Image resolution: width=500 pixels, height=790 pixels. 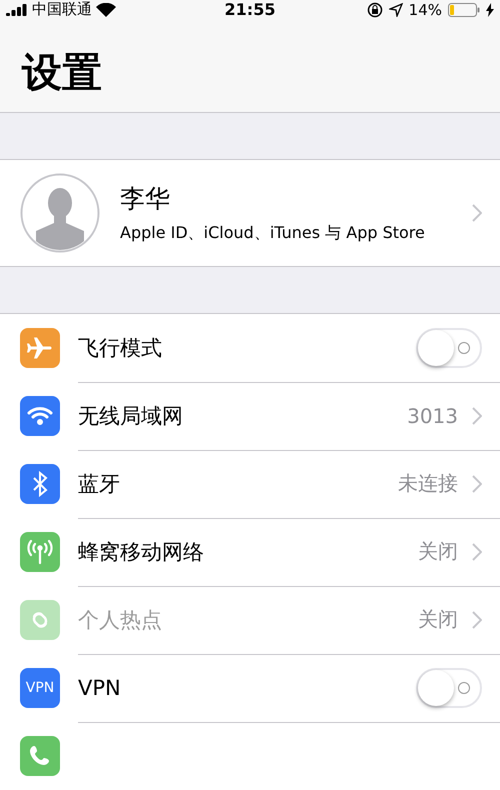 I want to click on battery-percent: 14%, so click(x=425, y=9).